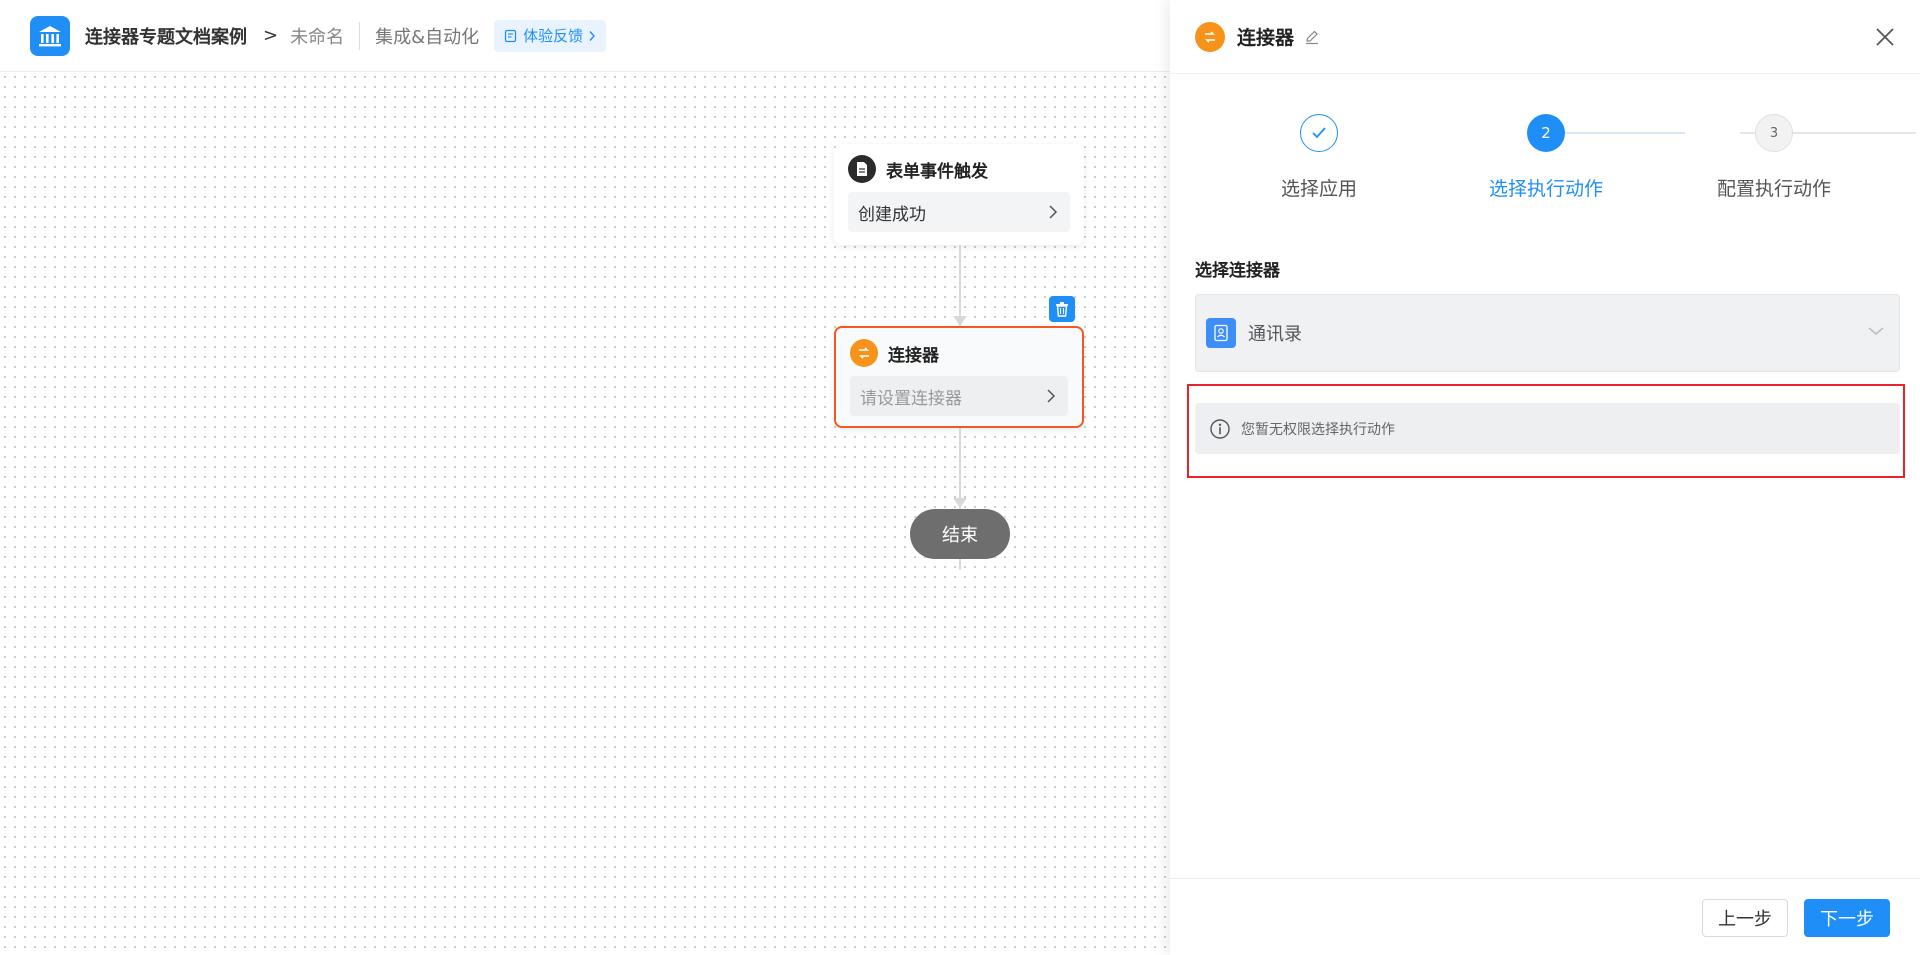 Image resolution: width=1920 pixels, height=955 pixels. Describe the element at coordinates (1547, 428) in the screenshot. I see `permission-notice: 您暂无权限选择执行动作` at that location.